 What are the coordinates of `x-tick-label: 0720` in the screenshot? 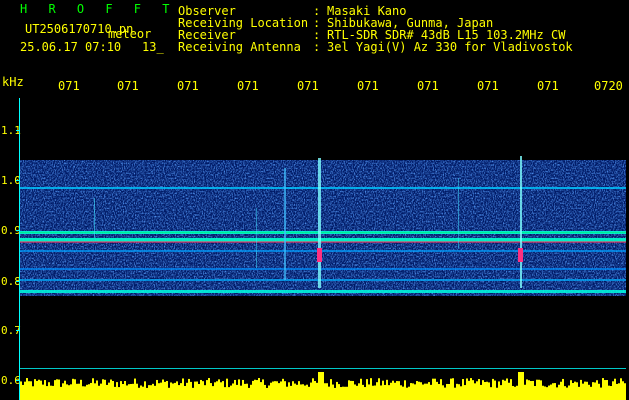 It's located at (608, 86).